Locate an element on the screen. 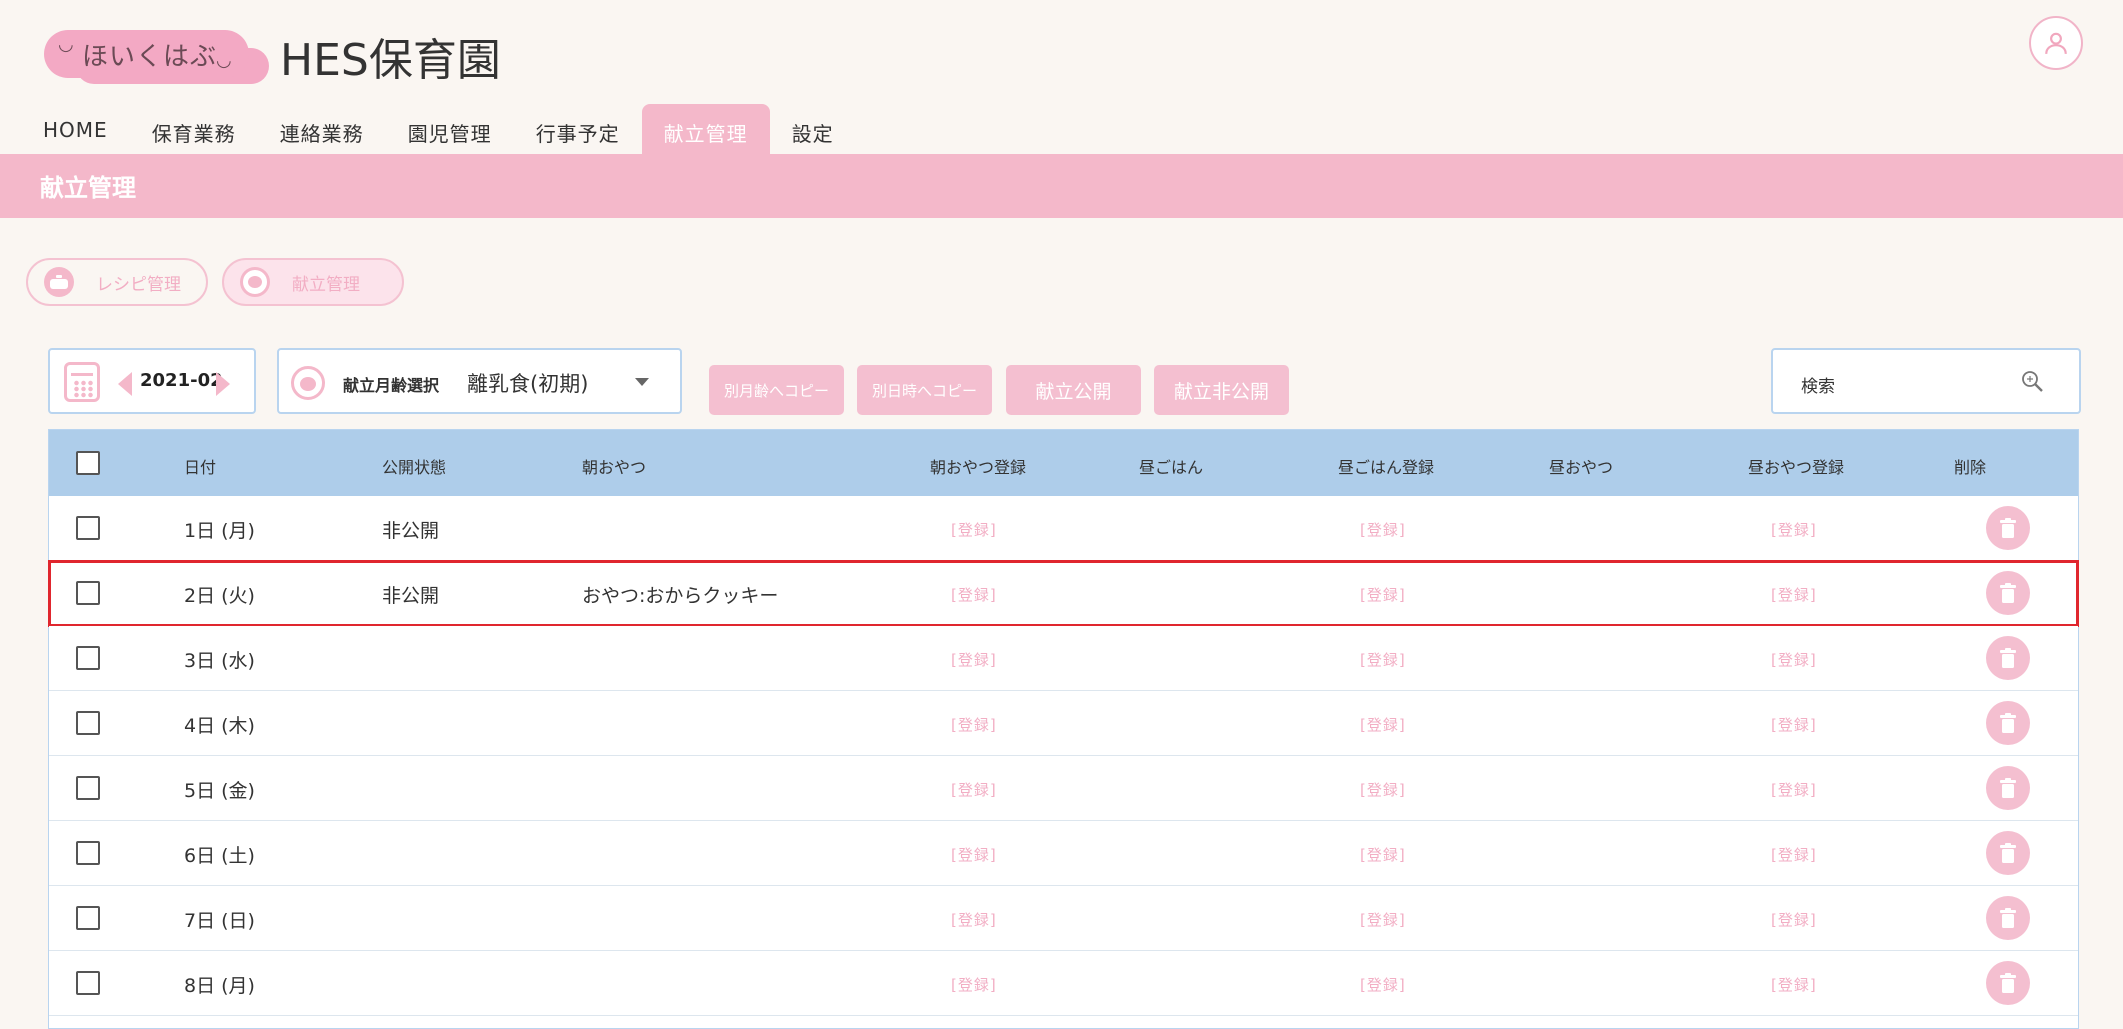 The image size is (2123, 1029). logo-text: ほいくはぶ is located at coordinates (150, 57).